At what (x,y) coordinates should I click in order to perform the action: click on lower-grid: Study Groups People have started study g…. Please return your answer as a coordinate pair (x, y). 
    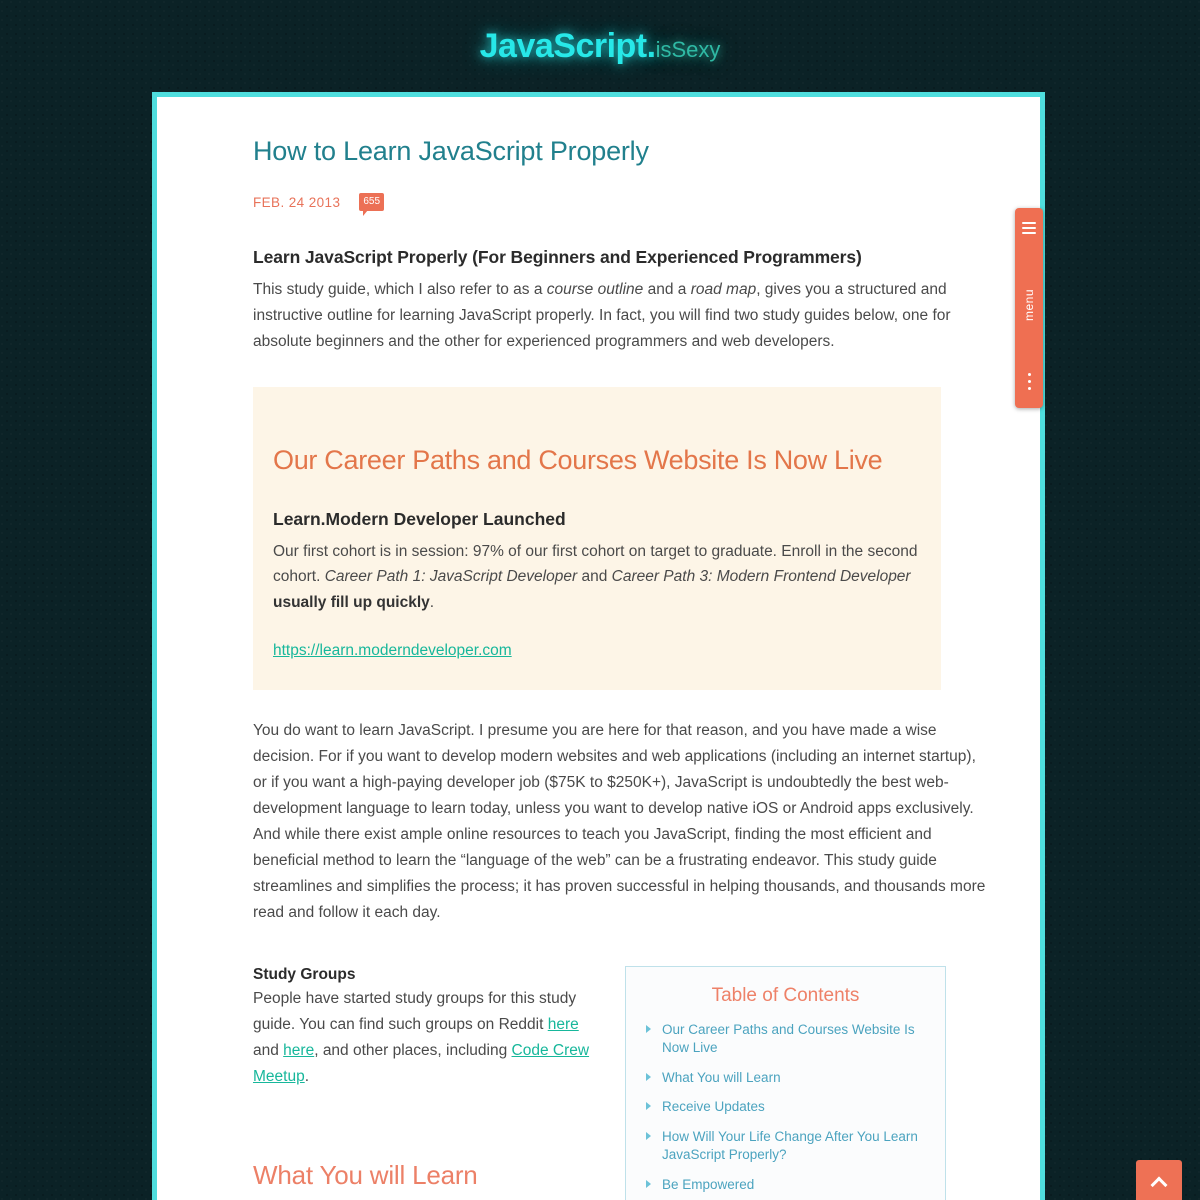
    Looking at the image, I should click on (620, 1082).